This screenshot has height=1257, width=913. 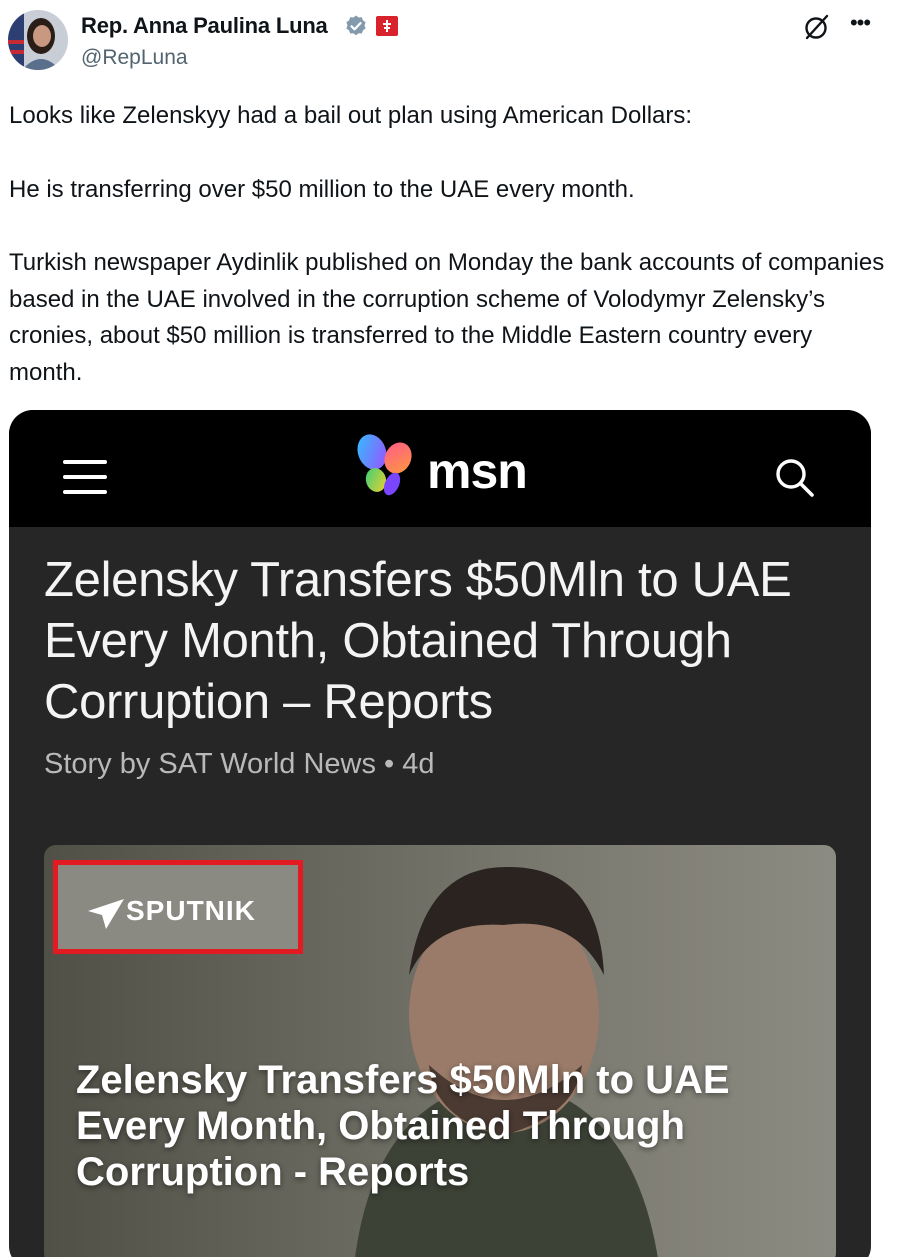 I want to click on search-icon, so click(x=795, y=478).